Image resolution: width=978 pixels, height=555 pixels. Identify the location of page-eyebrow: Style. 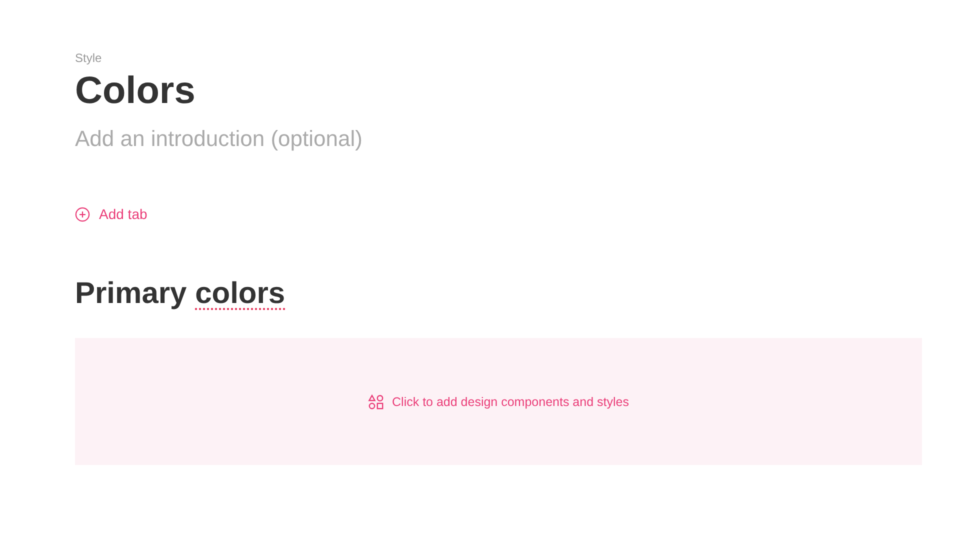
(88, 58).